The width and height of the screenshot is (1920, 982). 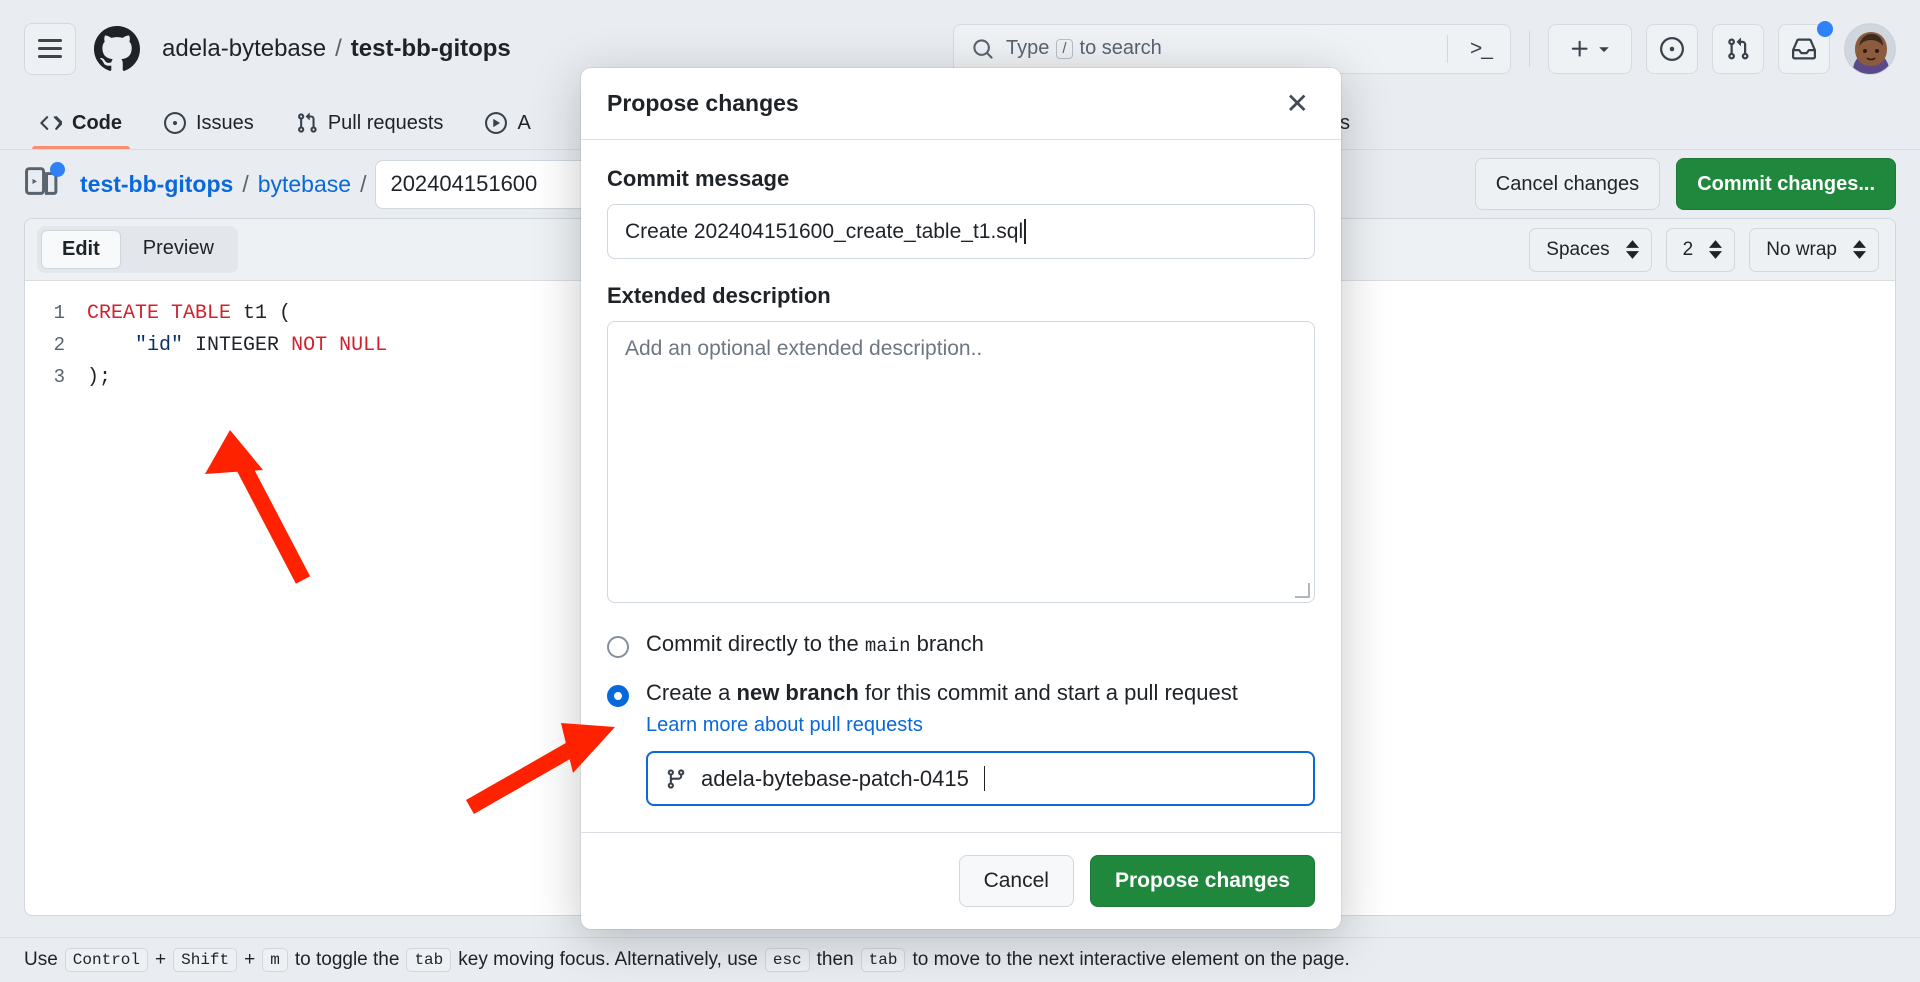 I want to click on issues-circle-icon, so click(x=1672, y=48).